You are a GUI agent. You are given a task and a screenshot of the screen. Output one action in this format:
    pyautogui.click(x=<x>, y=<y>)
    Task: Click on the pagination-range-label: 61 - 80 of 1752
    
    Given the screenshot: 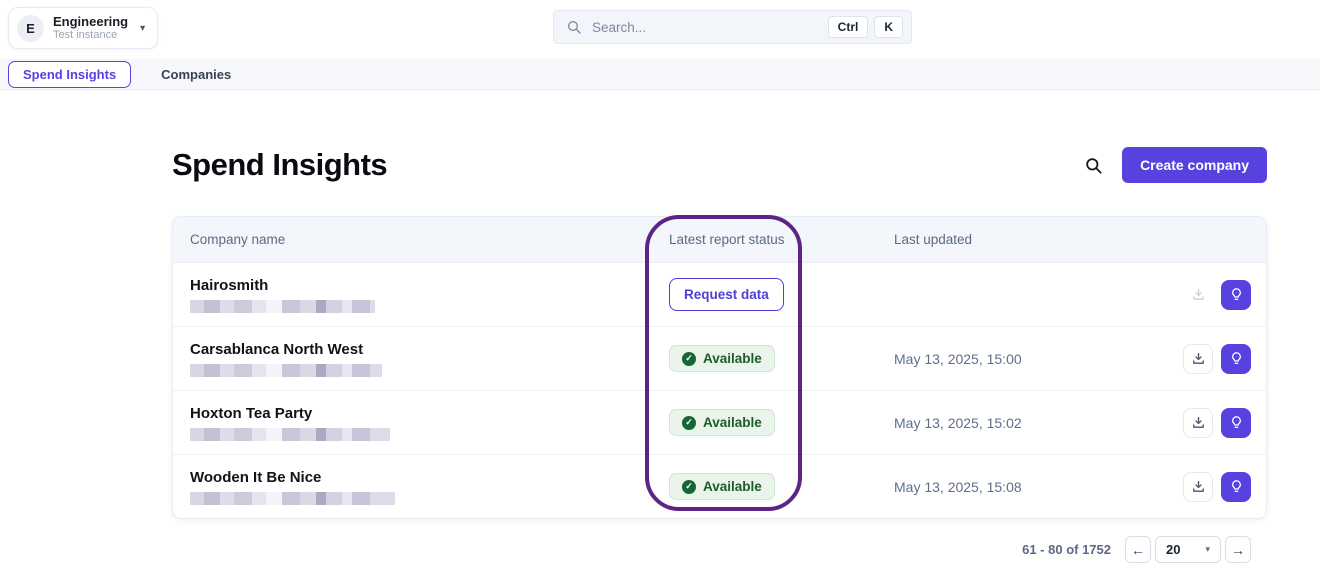 What is the action you would take?
    pyautogui.click(x=1066, y=549)
    